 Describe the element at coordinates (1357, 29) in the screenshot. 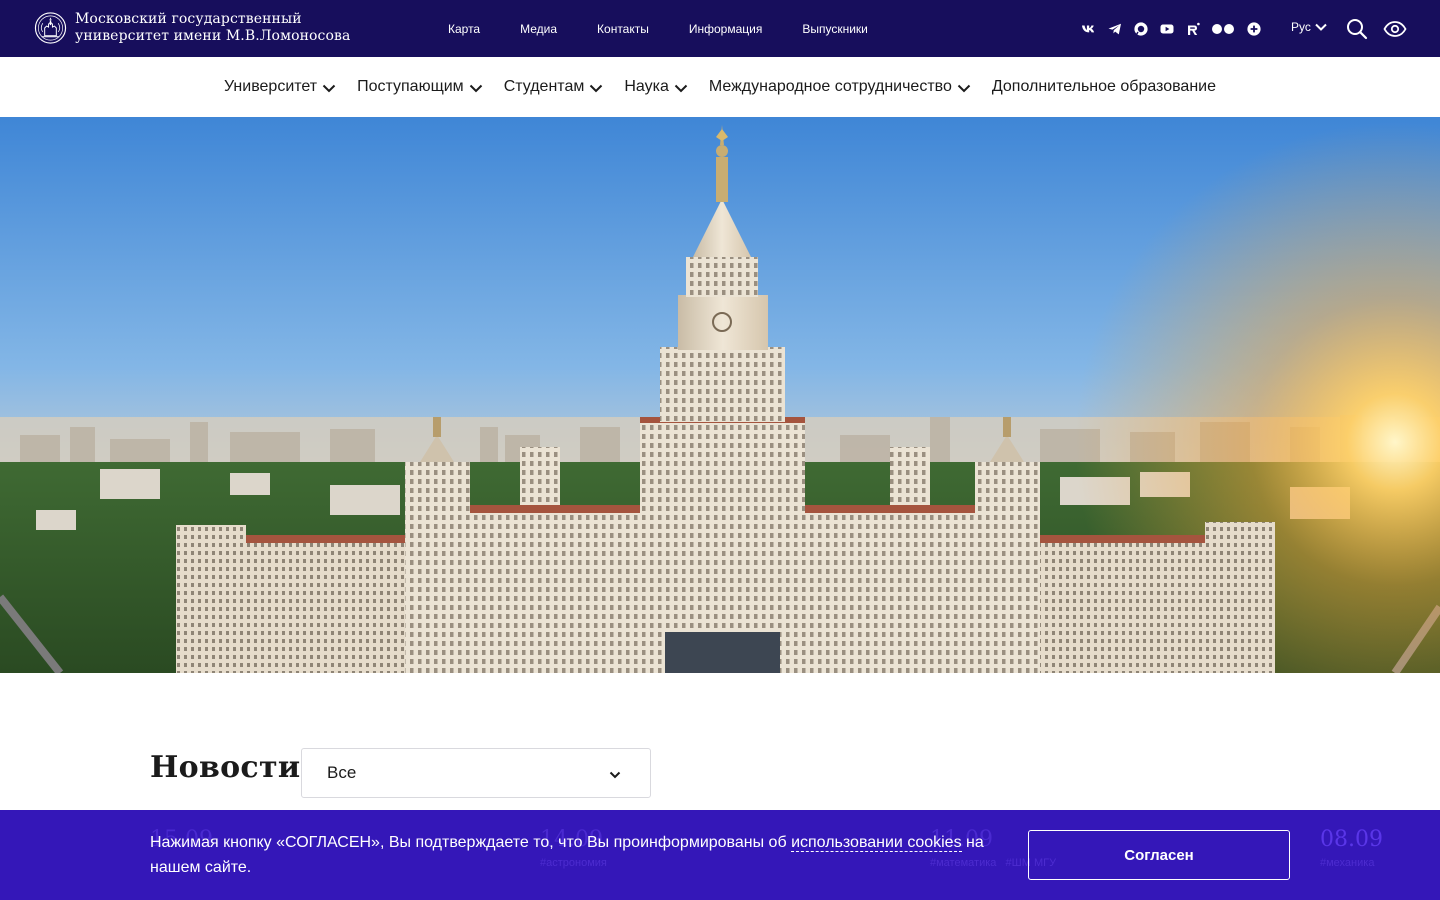

I see `search-icon` at that location.